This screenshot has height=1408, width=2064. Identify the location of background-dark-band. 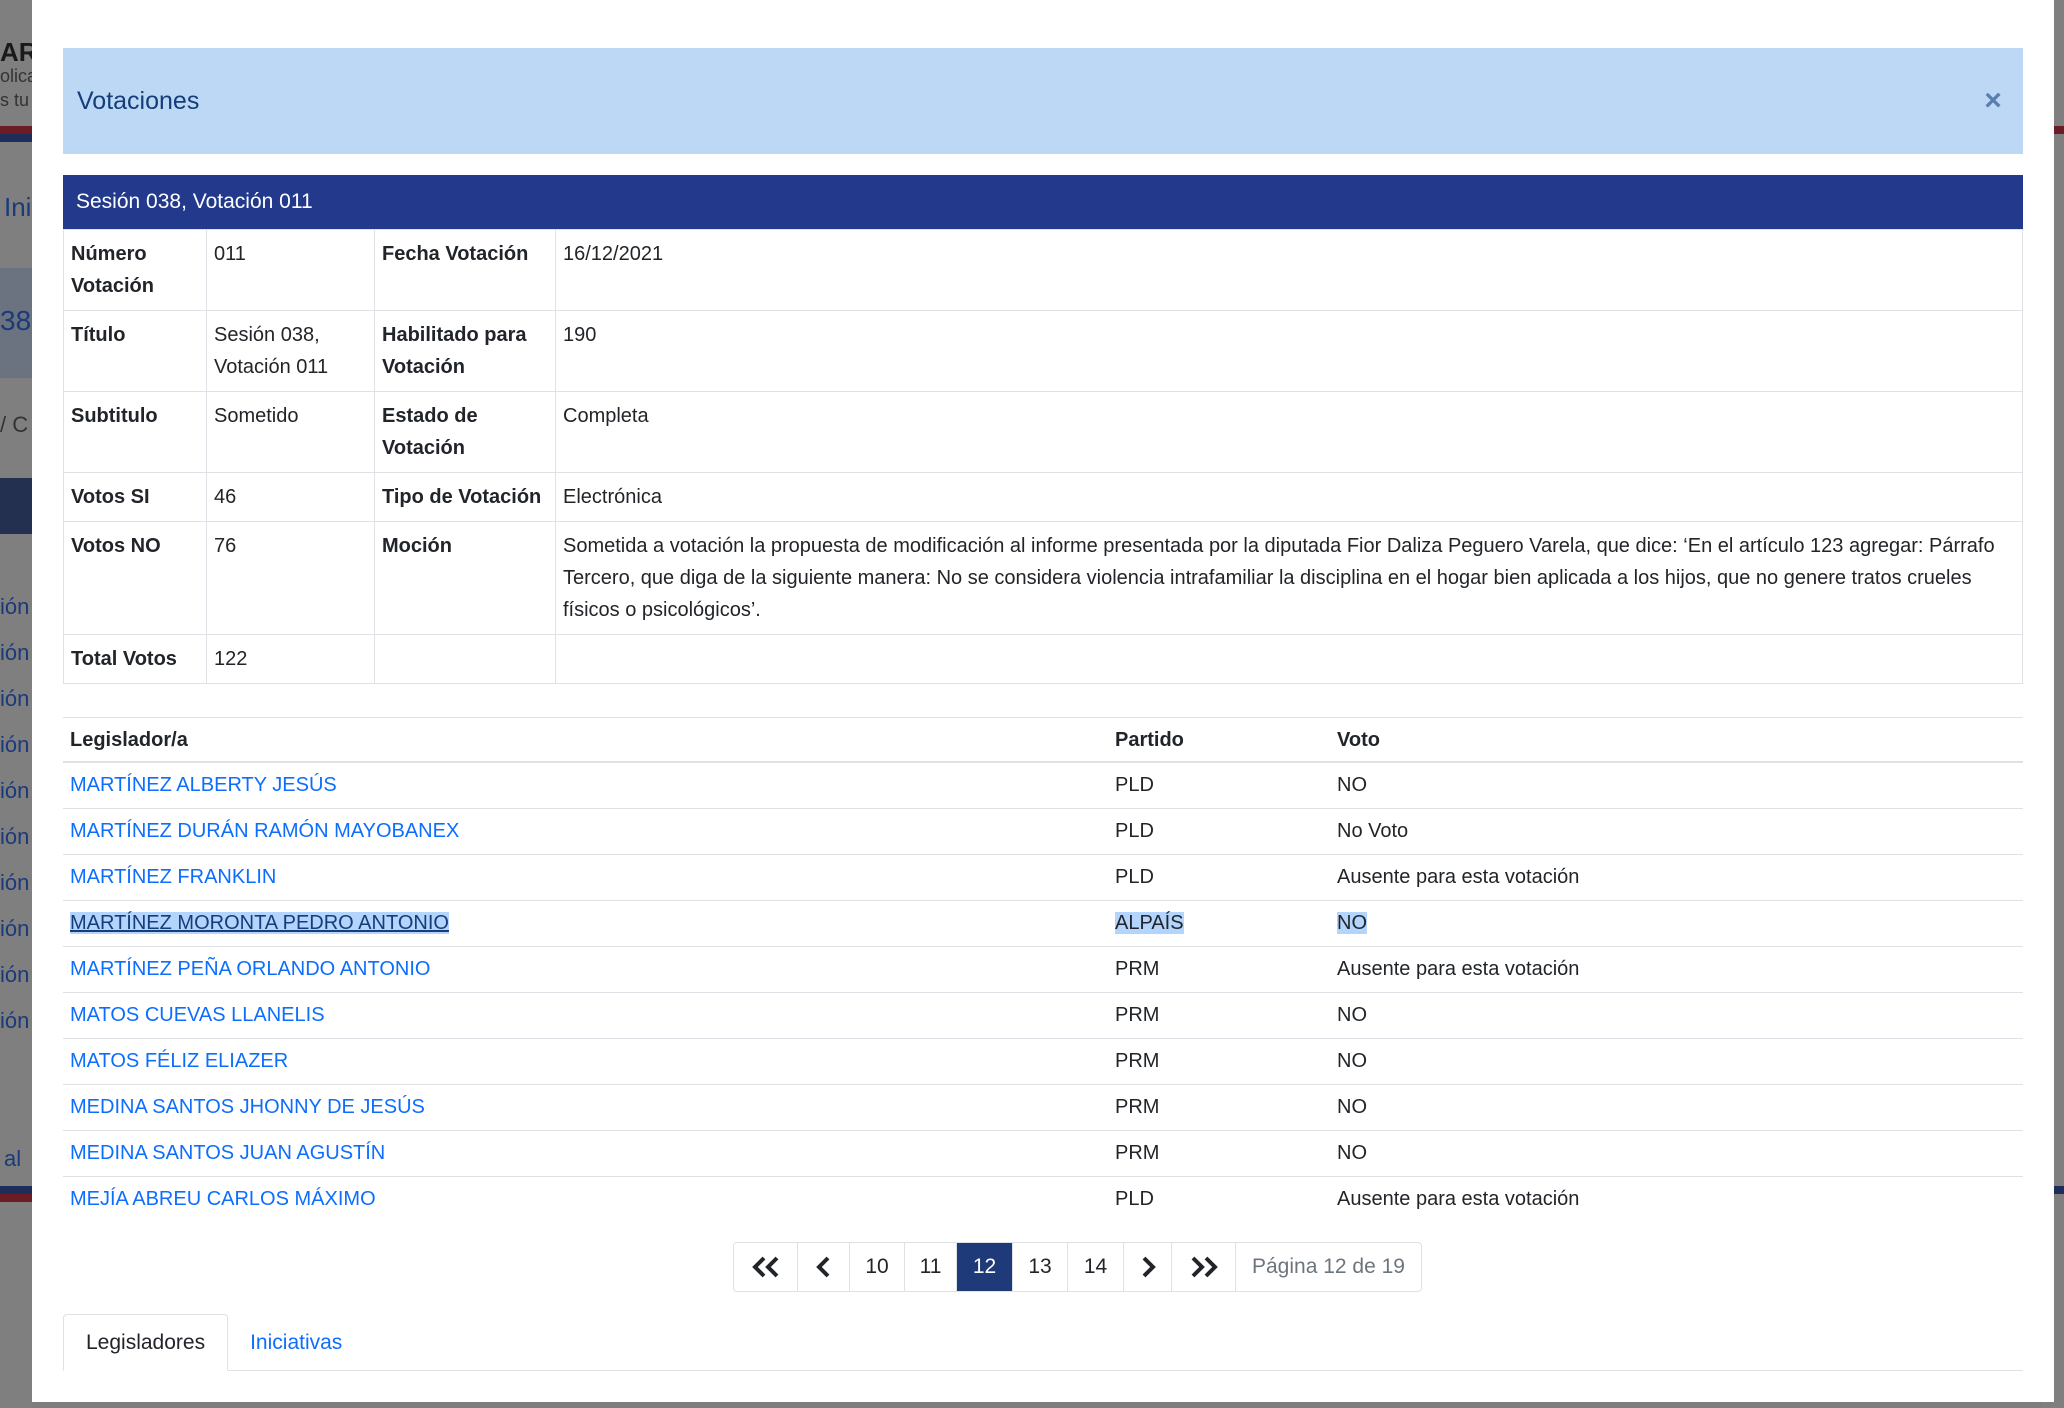
(16, 506).